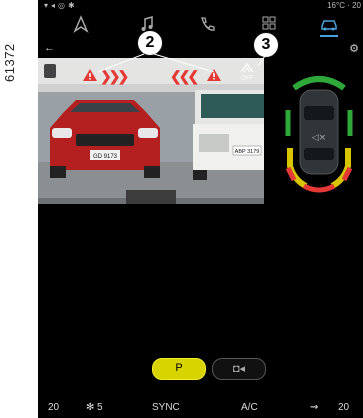  Describe the element at coordinates (247, 152) in the screenshot. I see `white-car-plate: ABP 3179` at that location.